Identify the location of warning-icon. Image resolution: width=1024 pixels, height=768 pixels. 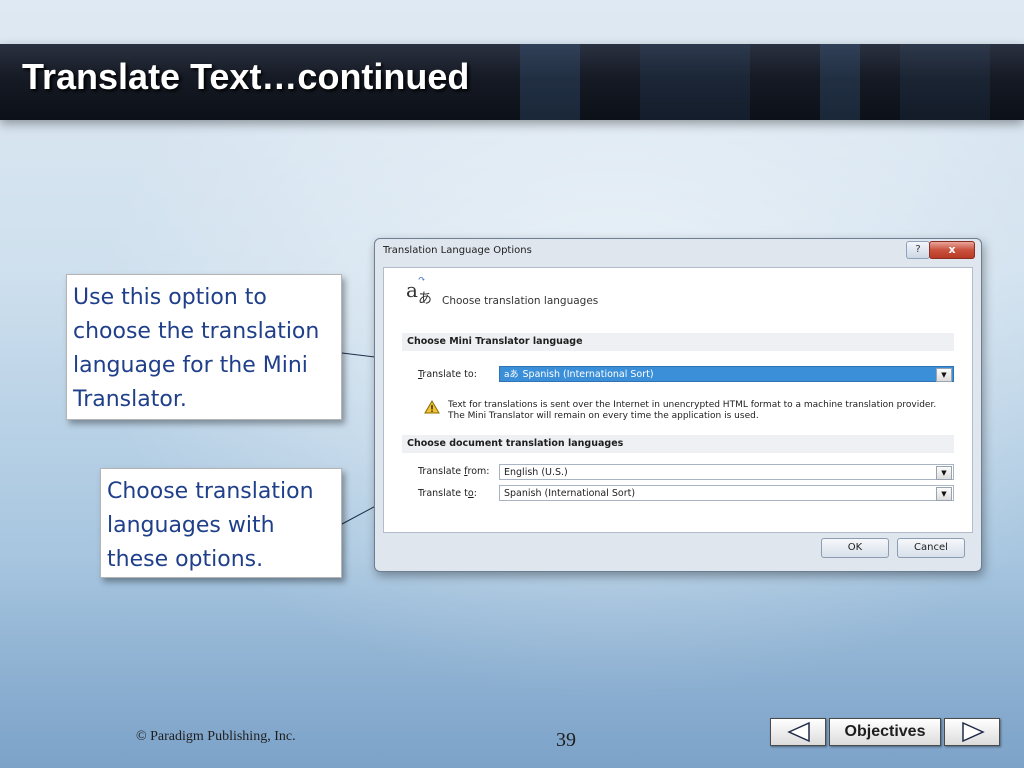
(432, 407).